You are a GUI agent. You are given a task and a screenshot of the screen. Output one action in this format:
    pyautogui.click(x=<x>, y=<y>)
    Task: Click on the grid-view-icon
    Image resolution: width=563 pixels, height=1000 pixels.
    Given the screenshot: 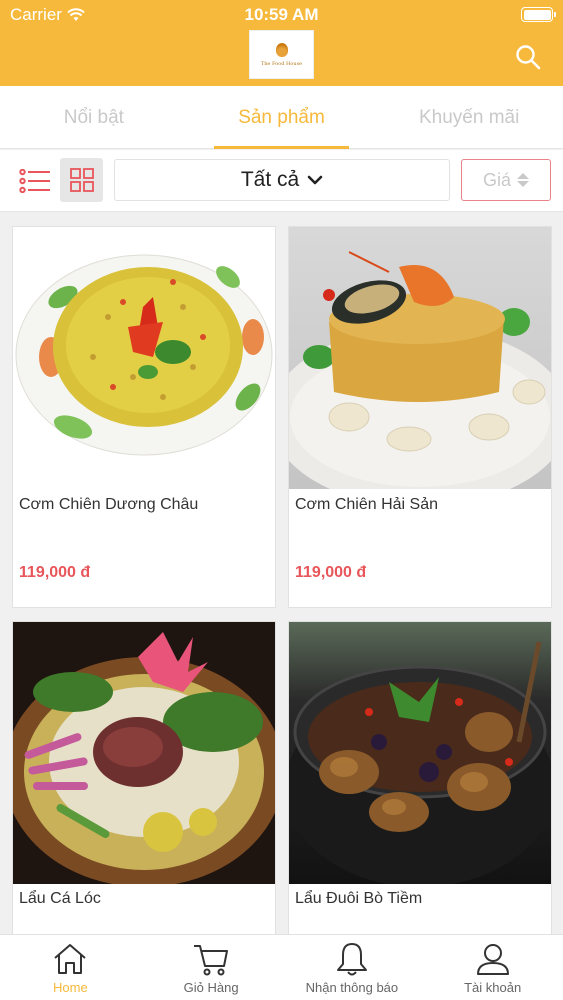 What is the action you would take?
    pyautogui.click(x=81, y=180)
    